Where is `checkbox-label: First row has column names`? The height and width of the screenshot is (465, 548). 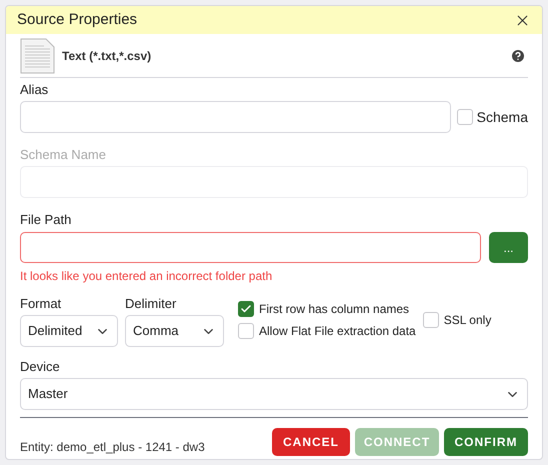
checkbox-label: First row has column names is located at coordinates (334, 309).